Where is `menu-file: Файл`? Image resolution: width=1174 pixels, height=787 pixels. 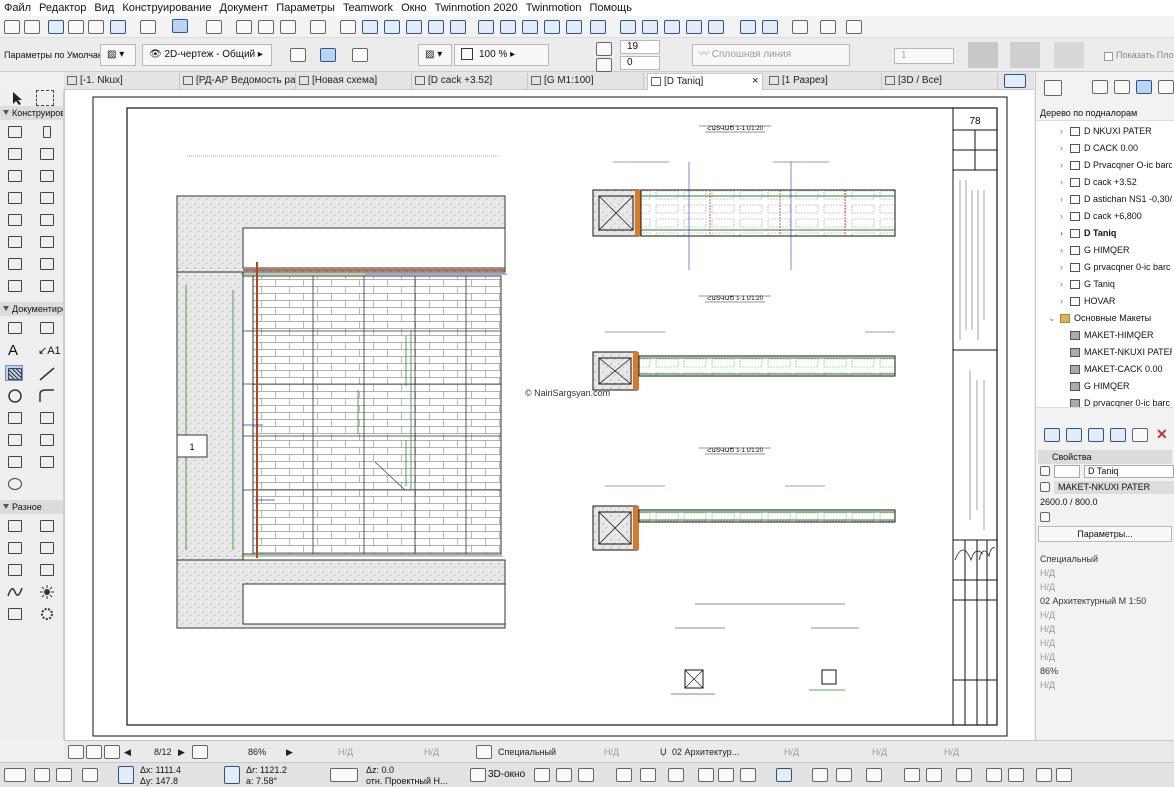
menu-file: Файл is located at coordinates (17, 8).